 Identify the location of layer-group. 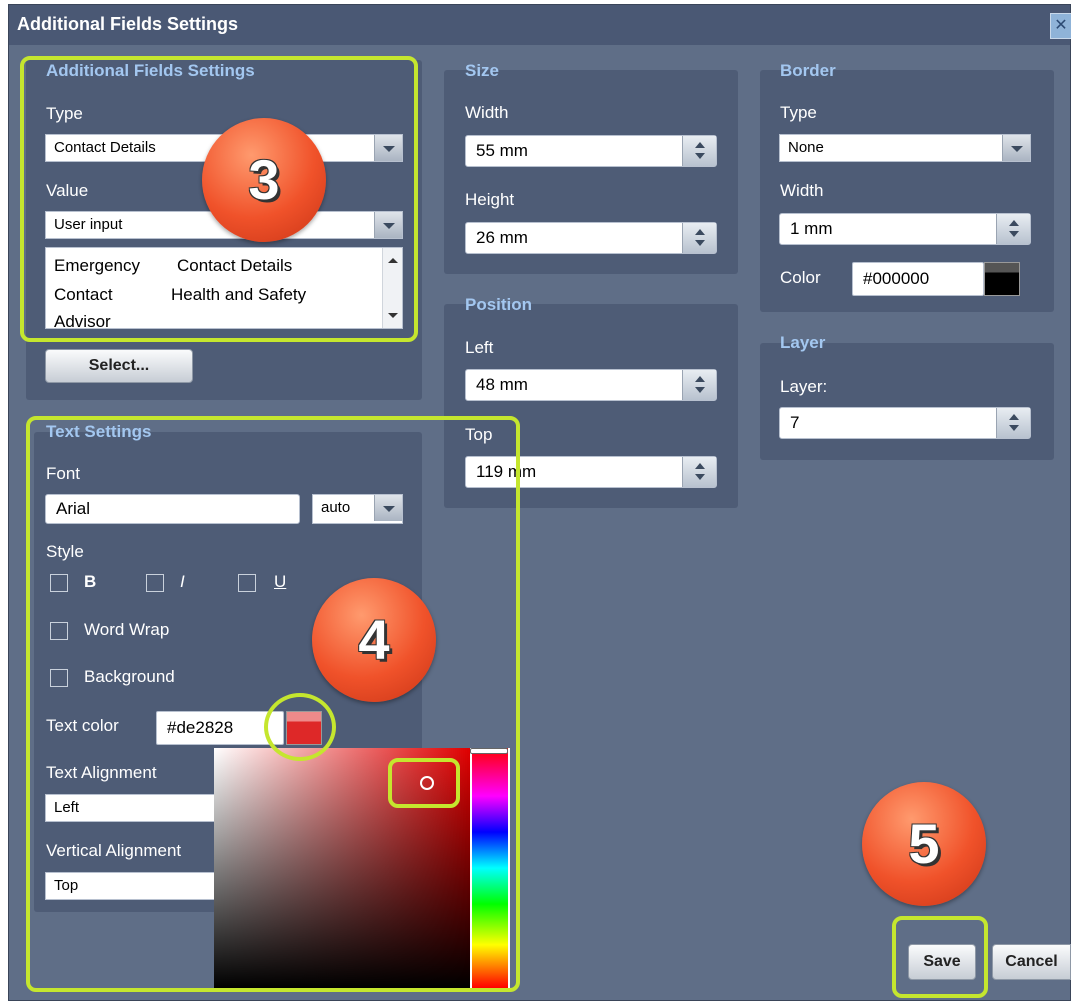
(907, 401).